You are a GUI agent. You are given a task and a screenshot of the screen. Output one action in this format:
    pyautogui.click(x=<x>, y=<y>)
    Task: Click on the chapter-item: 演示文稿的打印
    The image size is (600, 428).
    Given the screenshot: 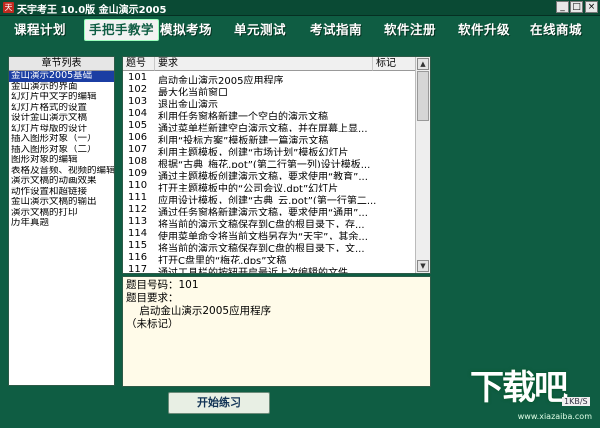 What is the action you would take?
    pyautogui.click(x=61, y=213)
    